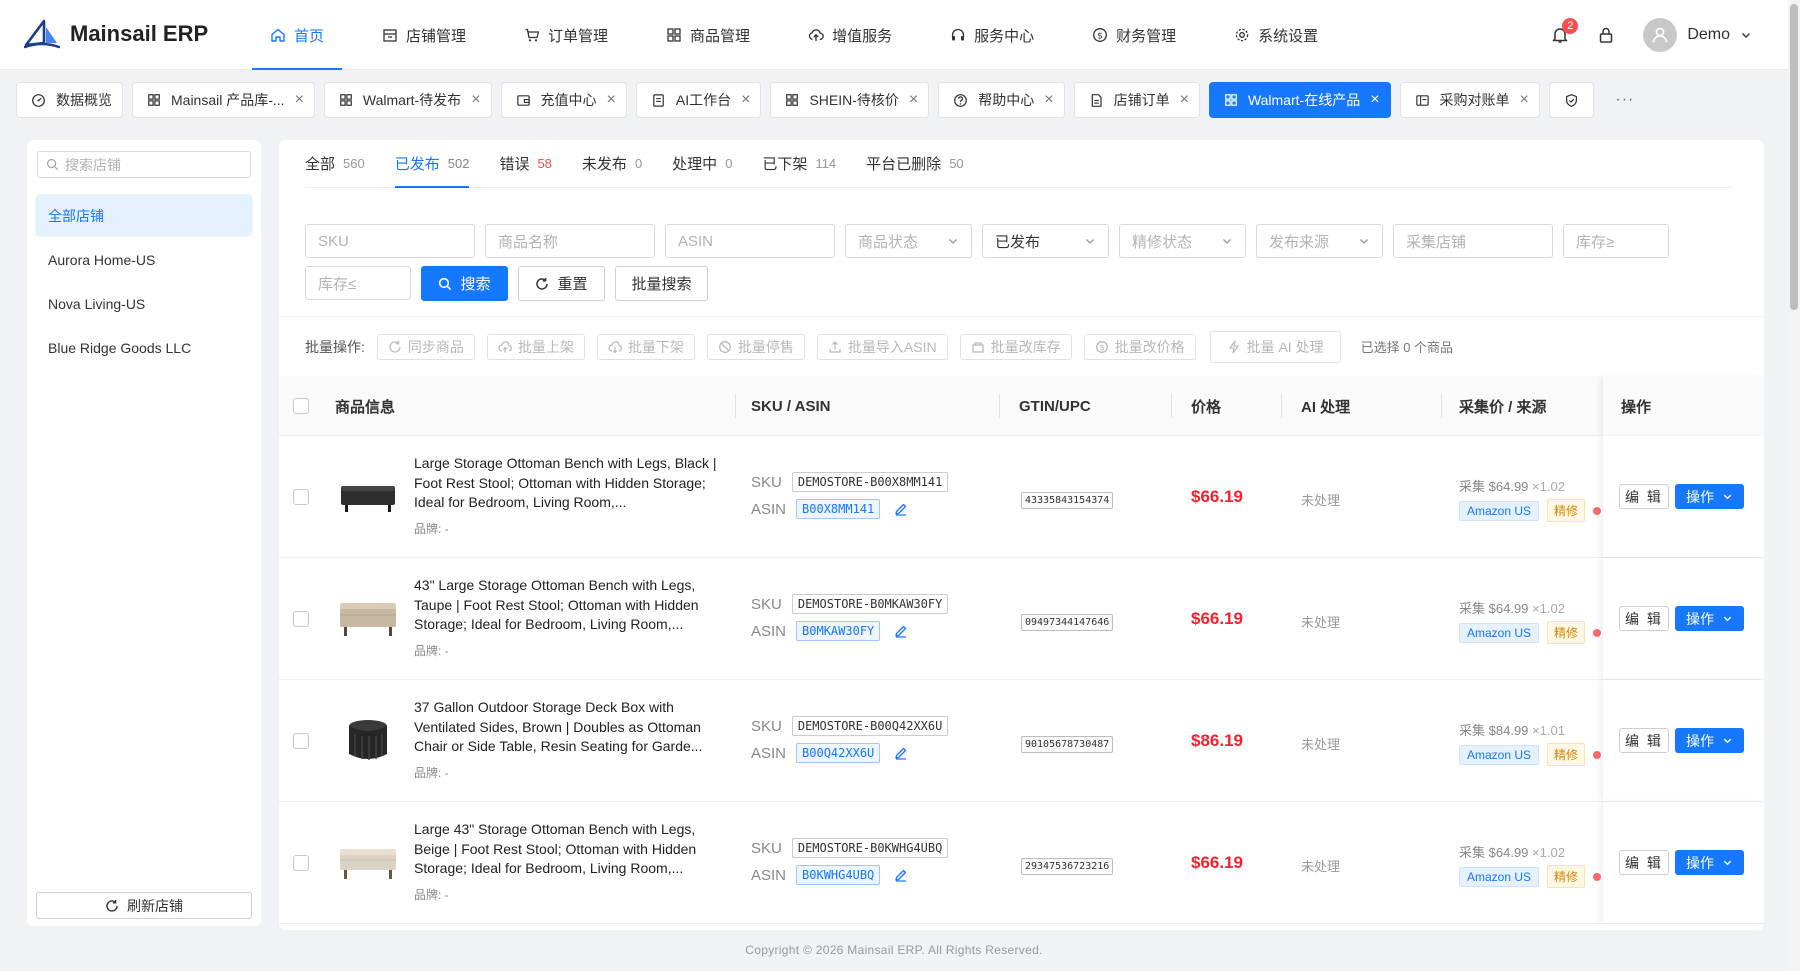 The height and width of the screenshot is (971, 1800). What do you see at coordinates (1182, 241) in the screenshot?
I see `refine-status-select: 精修状态` at bounding box center [1182, 241].